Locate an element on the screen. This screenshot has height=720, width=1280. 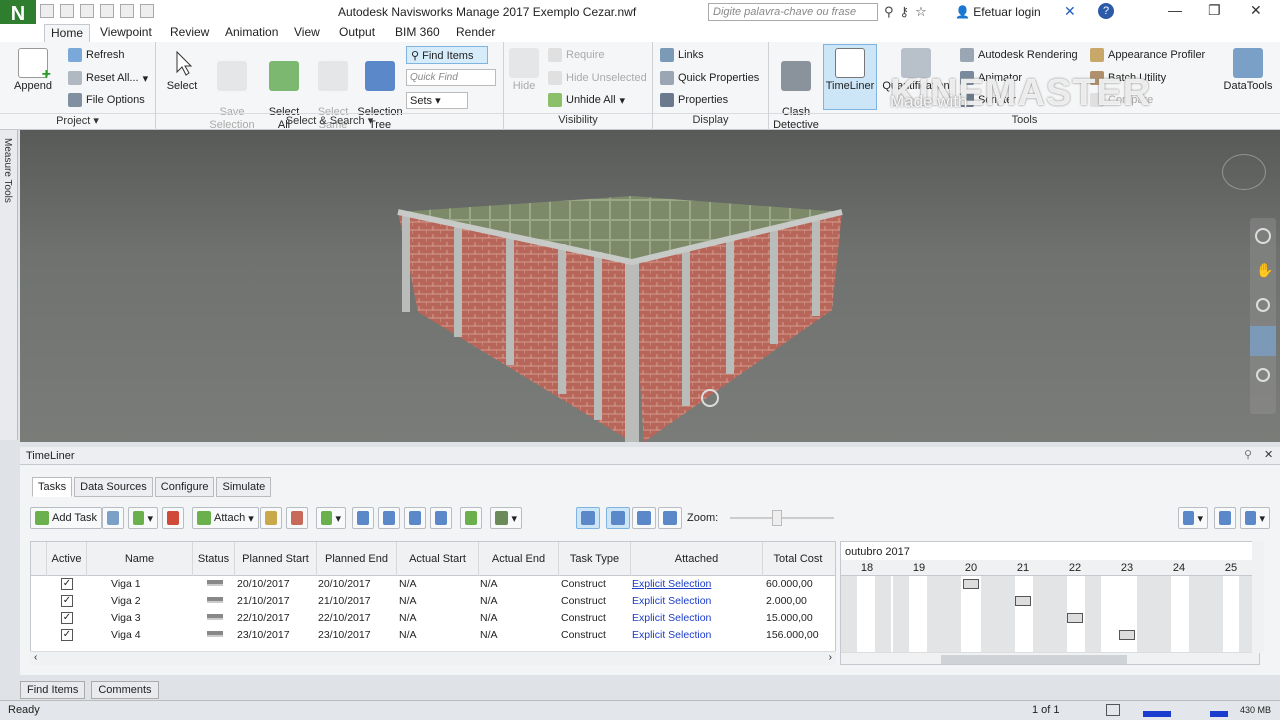
autodesk-rendering-button: Autodesk Rendering is located at coordinates (1019, 55).